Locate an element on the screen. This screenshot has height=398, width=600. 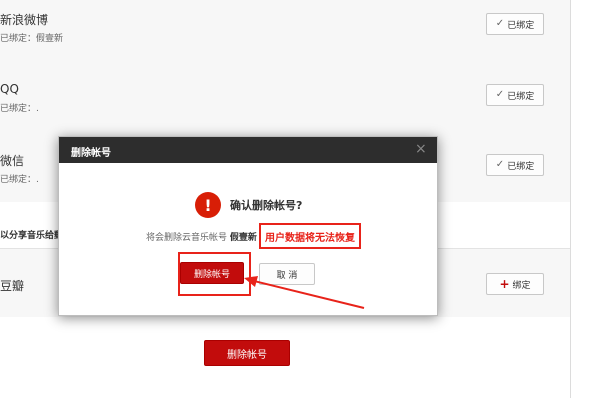
arrow-head is located at coordinates (251, 281).